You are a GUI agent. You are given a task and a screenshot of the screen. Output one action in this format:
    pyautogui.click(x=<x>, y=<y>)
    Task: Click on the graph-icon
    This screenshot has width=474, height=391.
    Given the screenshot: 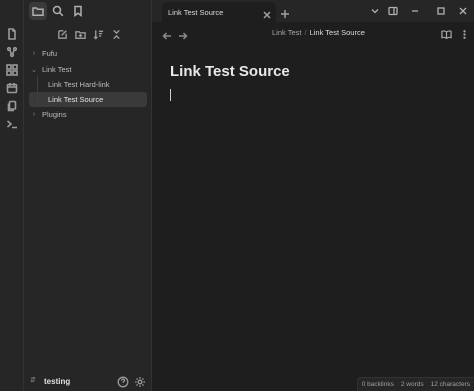 What is the action you would take?
    pyautogui.click(x=12, y=52)
    